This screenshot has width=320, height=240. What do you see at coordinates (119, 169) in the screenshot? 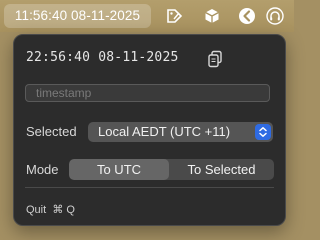
I see `mode-to-utc: To UTC` at bounding box center [119, 169].